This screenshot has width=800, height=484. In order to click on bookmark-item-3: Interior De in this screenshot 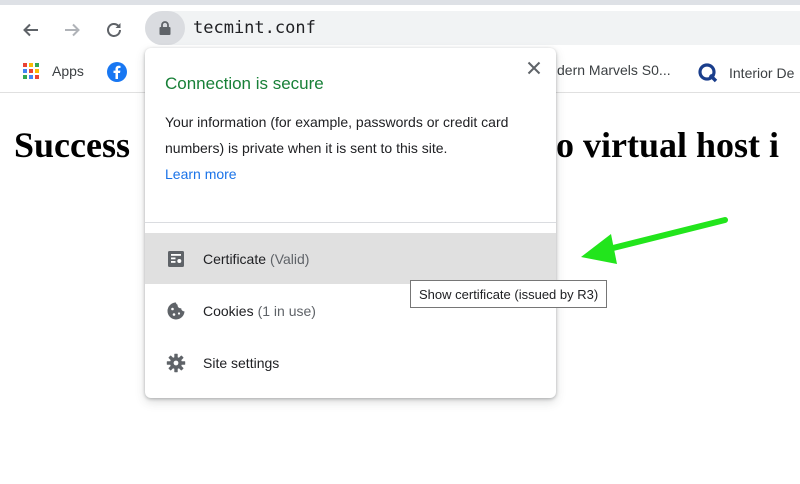, I will do `click(745, 73)`.